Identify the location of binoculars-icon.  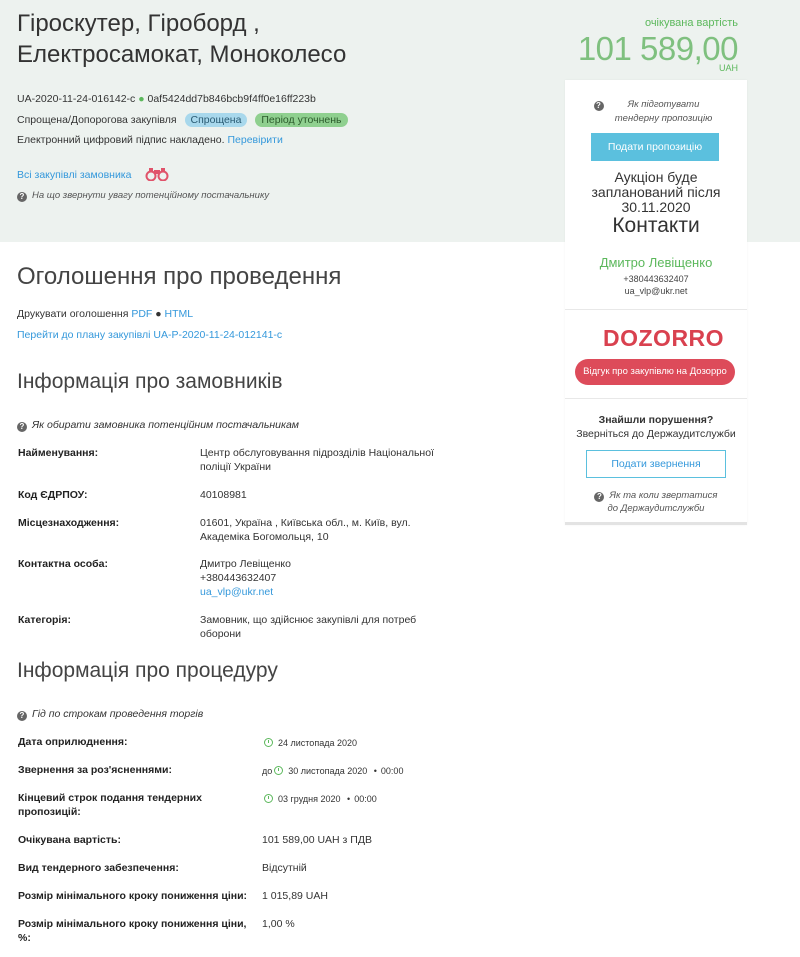
(157, 175).